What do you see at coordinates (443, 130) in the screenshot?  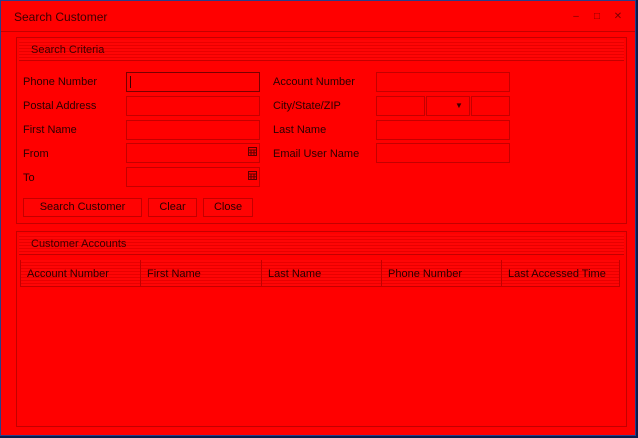 I see `last-name-field` at bounding box center [443, 130].